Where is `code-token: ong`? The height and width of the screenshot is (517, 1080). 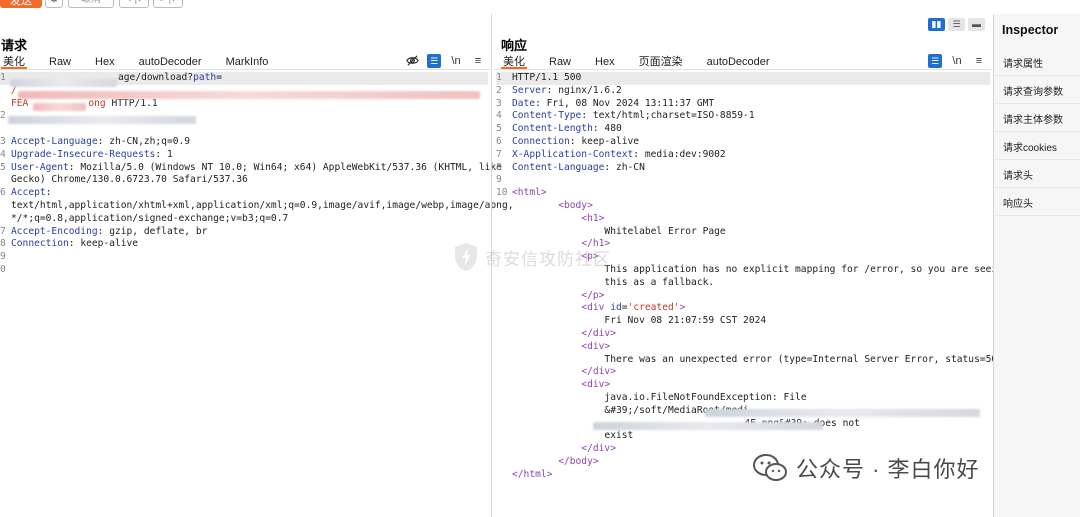
code-token: ong is located at coordinates (100, 103).